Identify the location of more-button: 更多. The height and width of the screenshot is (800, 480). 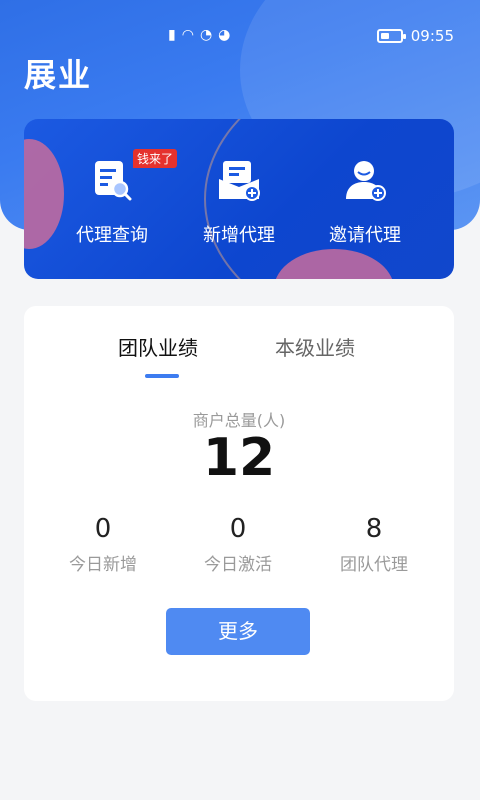
(238, 631).